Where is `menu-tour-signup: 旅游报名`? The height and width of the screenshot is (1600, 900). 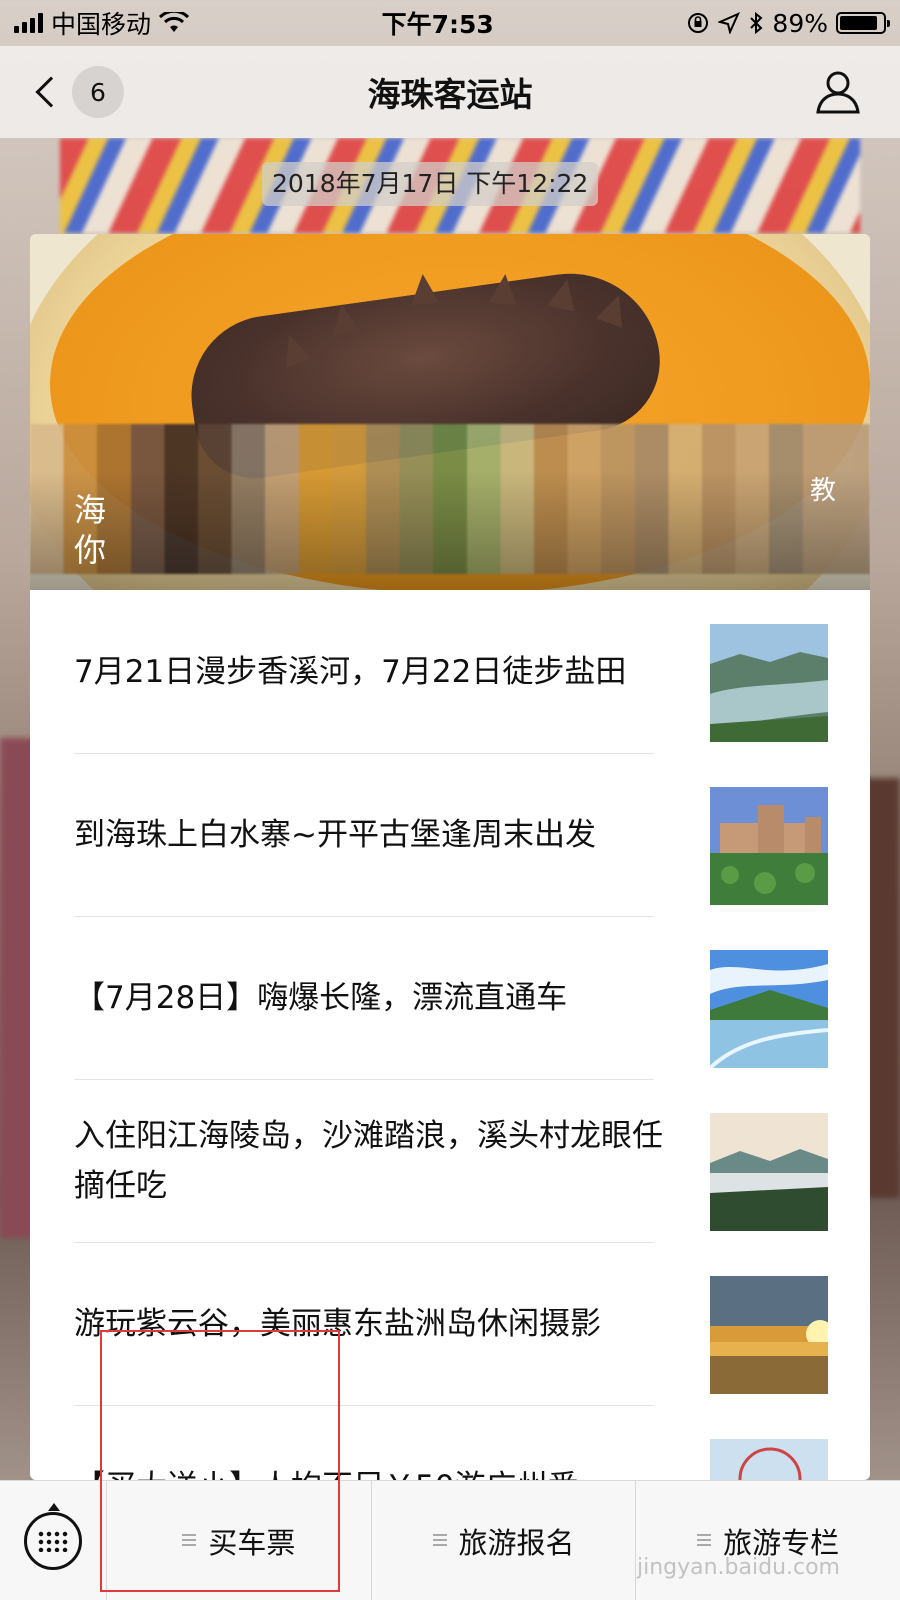 menu-tour-signup: 旅游报名 is located at coordinates (503, 1540).